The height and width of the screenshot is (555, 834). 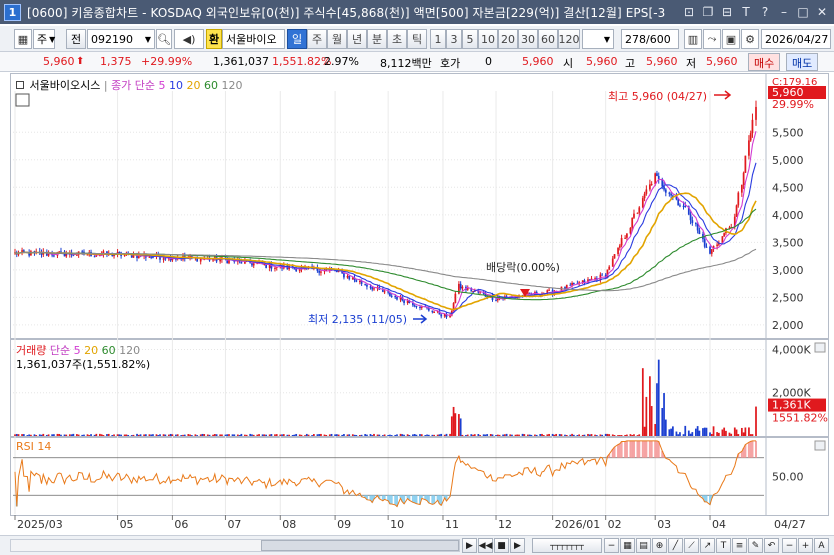 What do you see at coordinates (750, 39) in the screenshot?
I see `settings-icon: ⚙` at bounding box center [750, 39].